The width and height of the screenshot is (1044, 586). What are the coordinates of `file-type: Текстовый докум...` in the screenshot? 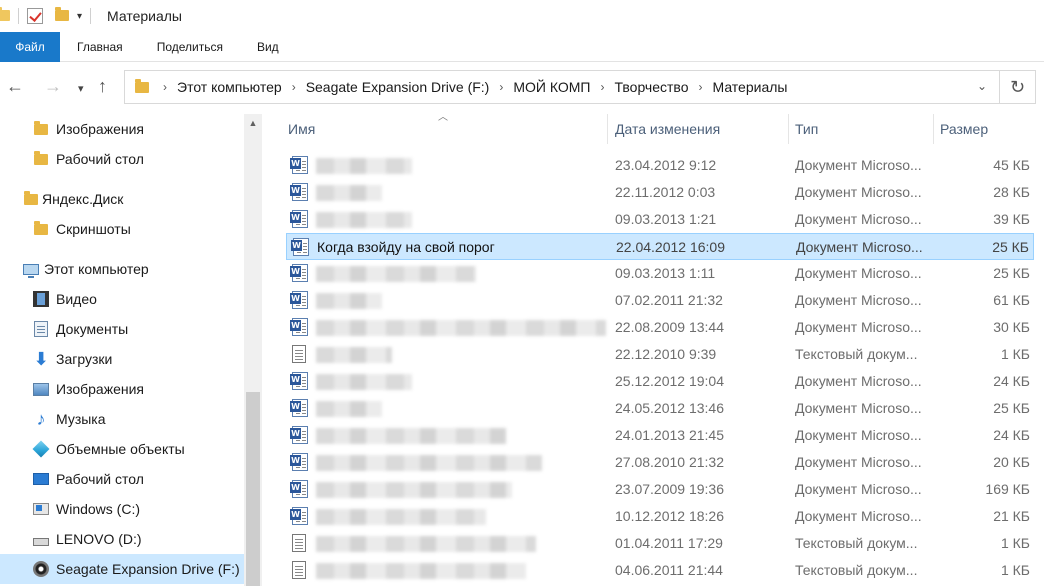 It's located at (856, 570).